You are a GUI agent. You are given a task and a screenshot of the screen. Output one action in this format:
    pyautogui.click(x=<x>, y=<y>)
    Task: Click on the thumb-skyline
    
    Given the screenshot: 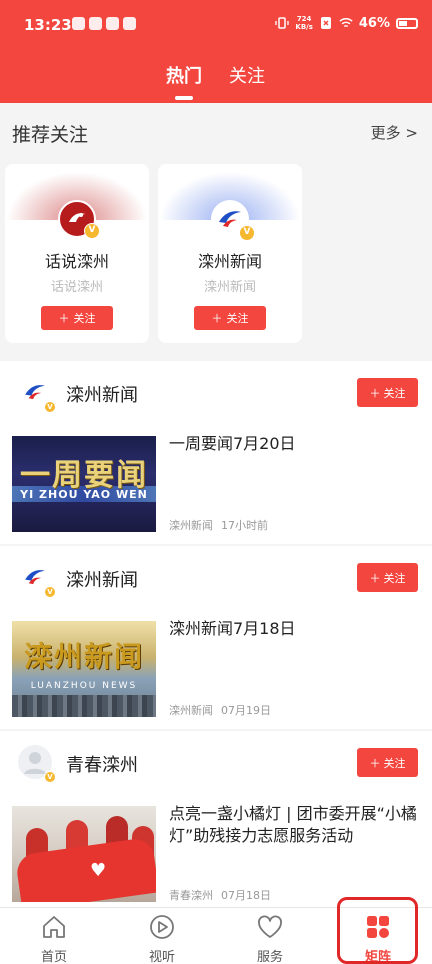 What is the action you would take?
    pyautogui.click(x=84, y=706)
    